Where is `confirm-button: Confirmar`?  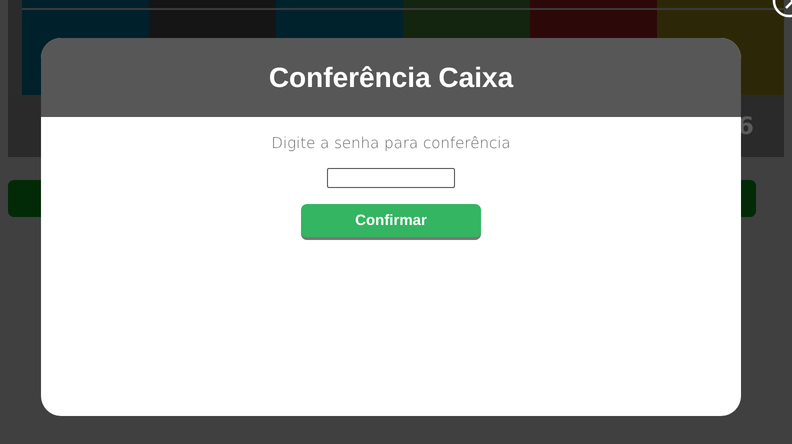 confirm-button: Confirmar is located at coordinates (391, 222).